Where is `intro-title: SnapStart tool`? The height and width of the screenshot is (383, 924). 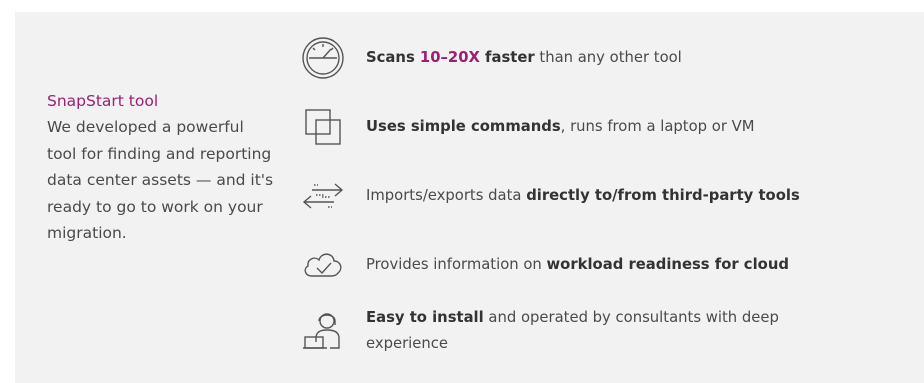
intro-title: SnapStart tool is located at coordinates (103, 101).